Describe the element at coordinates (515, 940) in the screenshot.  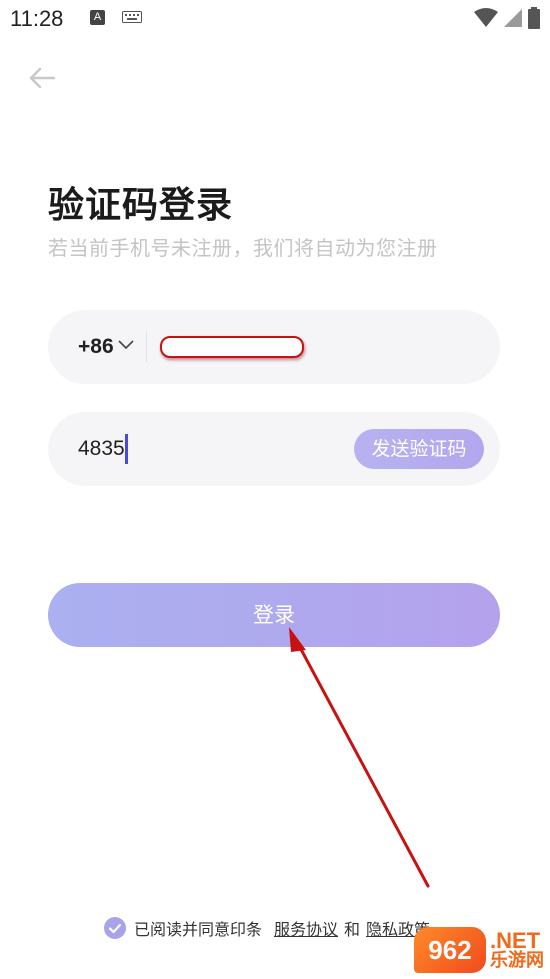
I see `watermark-suffix: .NET` at that location.